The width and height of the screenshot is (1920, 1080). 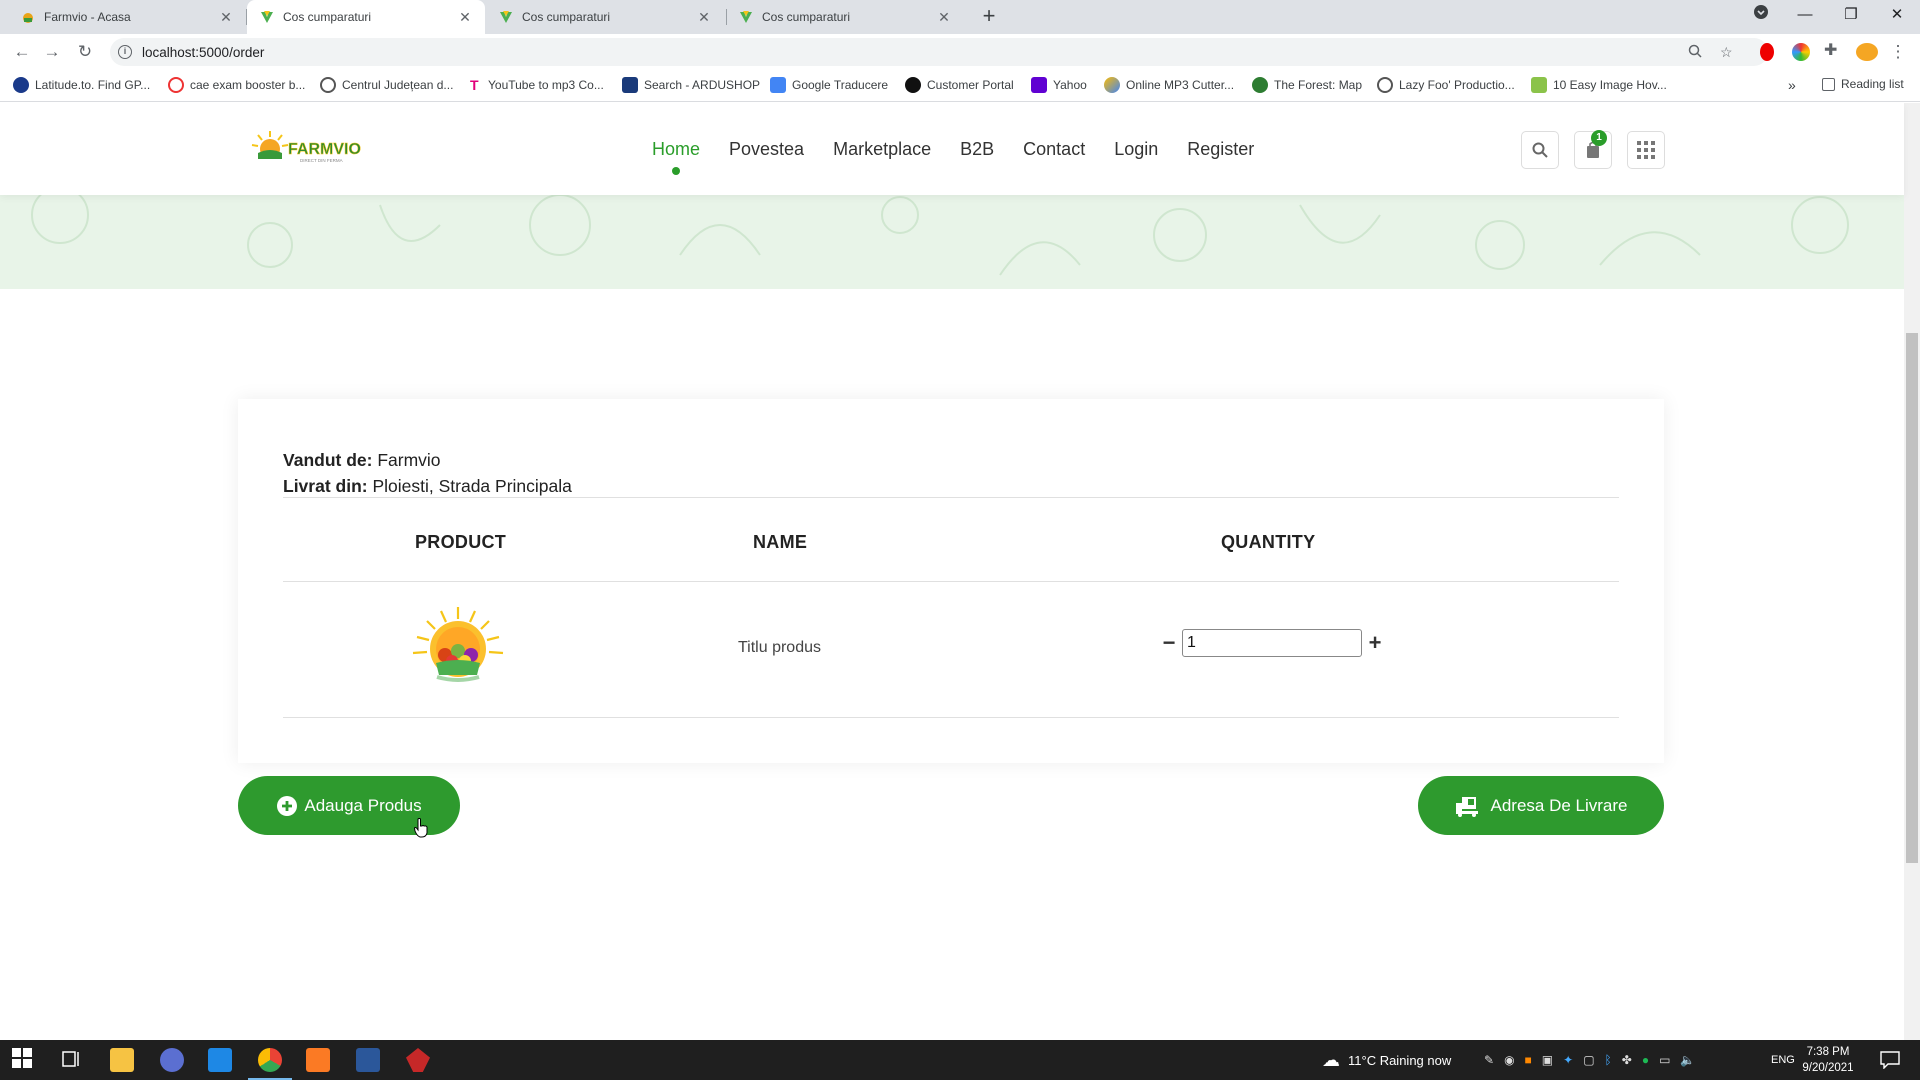 I want to click on page-scrollbar, so click(x=1912, y=571).